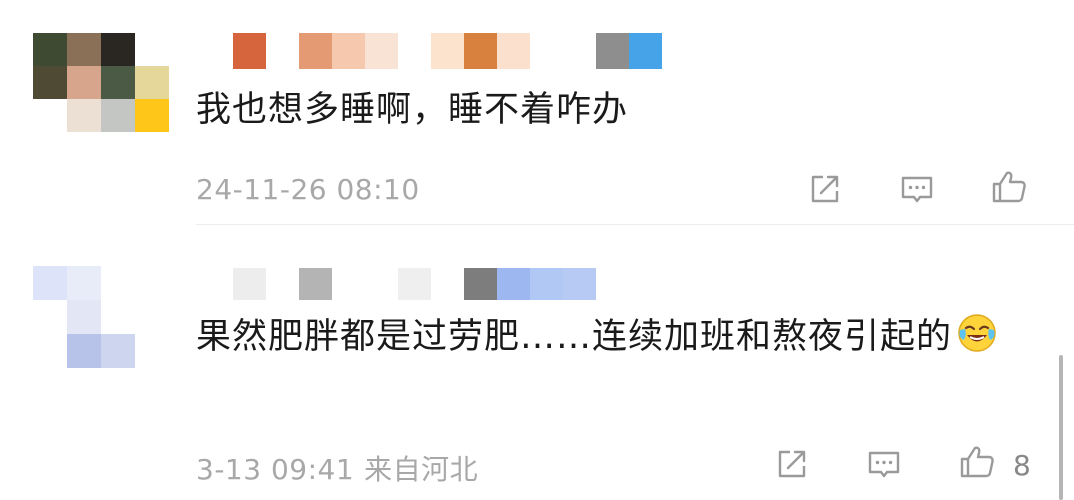 The width and height of the screenshot is (1074, 500). I want to click on like-count: 8, so click(1022, 465).